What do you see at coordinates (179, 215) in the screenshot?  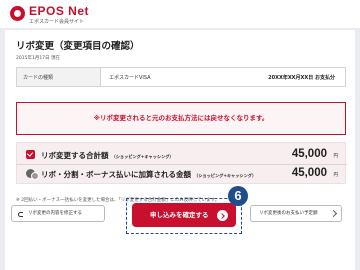 I see `confirm-application-label: 申し込みを確定する` at bounding box center [179, 215].